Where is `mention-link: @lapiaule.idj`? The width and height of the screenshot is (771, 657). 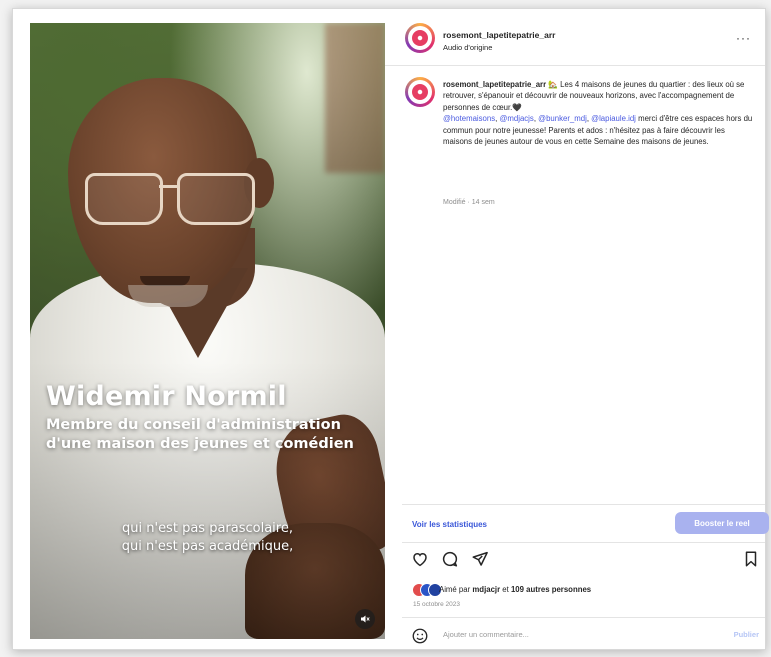 mention-link: @lapiaule.idj is located at coordinates (613, 118).